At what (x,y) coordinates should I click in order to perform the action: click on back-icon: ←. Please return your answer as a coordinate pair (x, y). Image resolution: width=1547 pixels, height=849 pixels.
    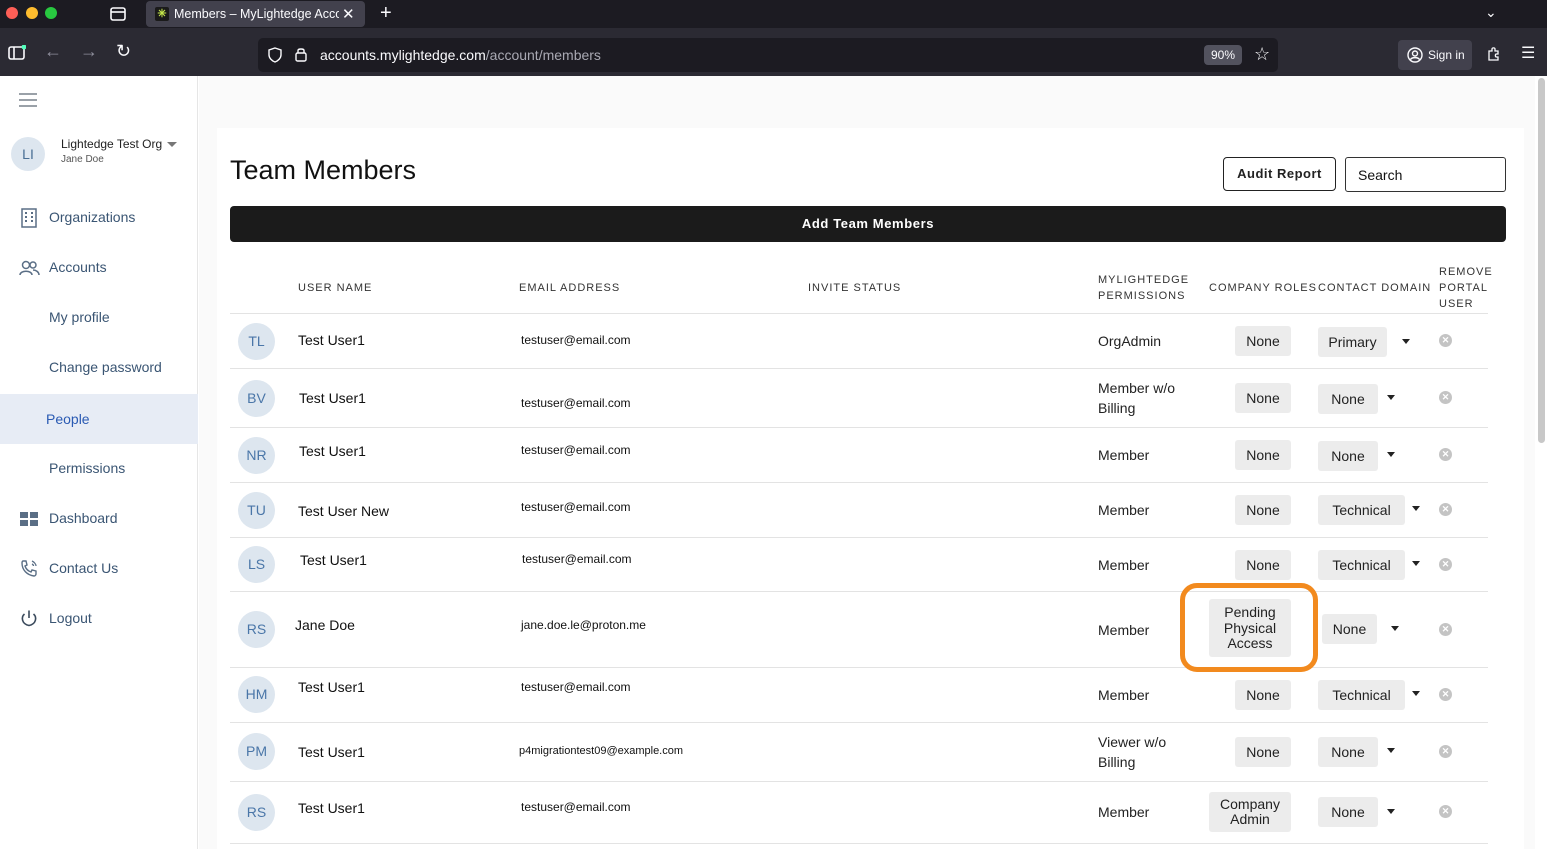
    Looking at the image, I should click on (53, 51).